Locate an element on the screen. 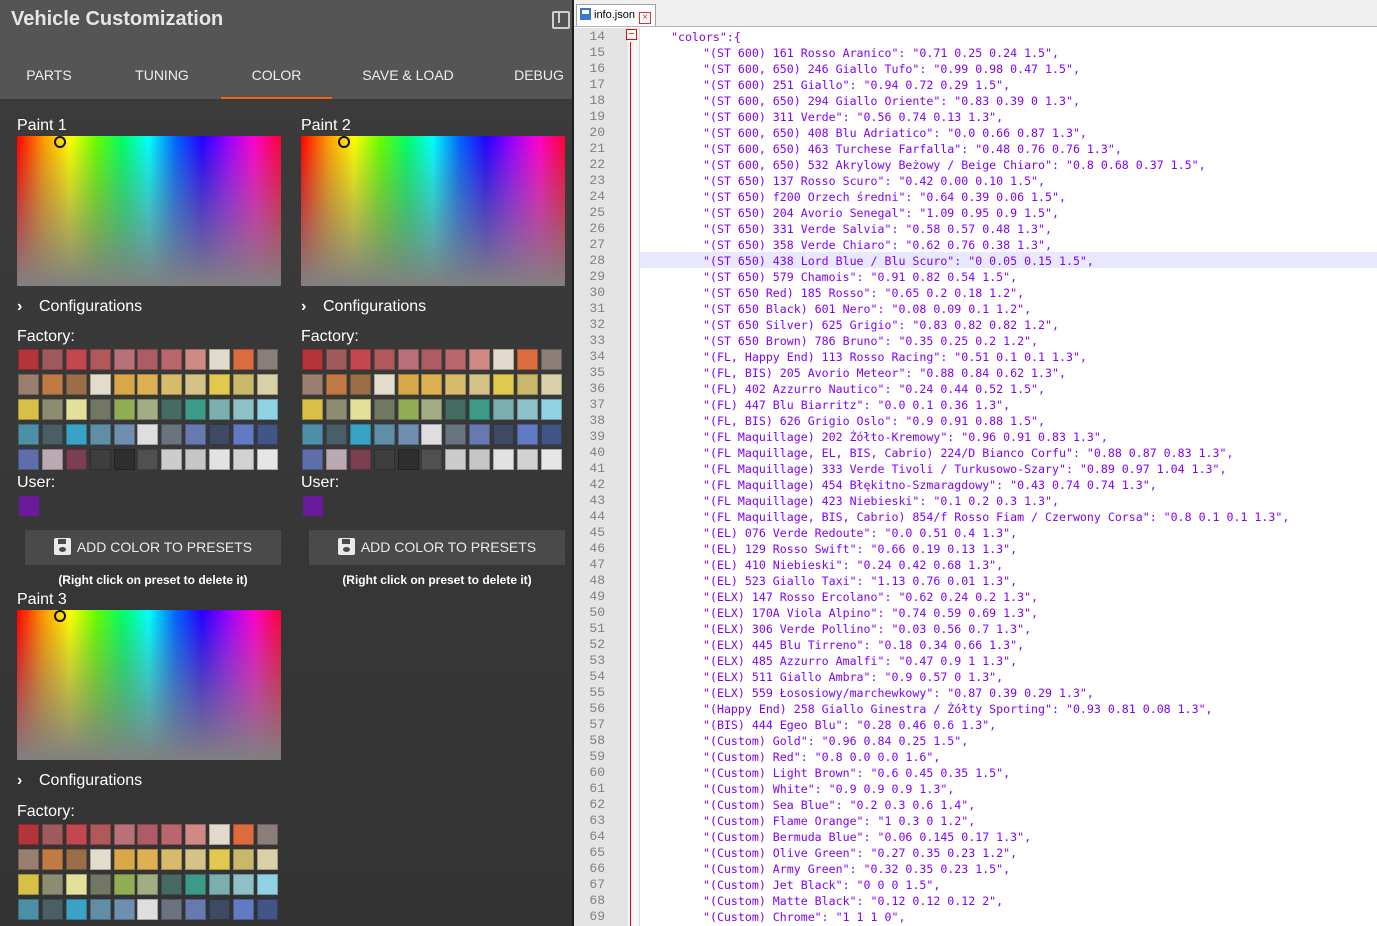  paint-2-user-swatch is located at coordinates (313, 506).